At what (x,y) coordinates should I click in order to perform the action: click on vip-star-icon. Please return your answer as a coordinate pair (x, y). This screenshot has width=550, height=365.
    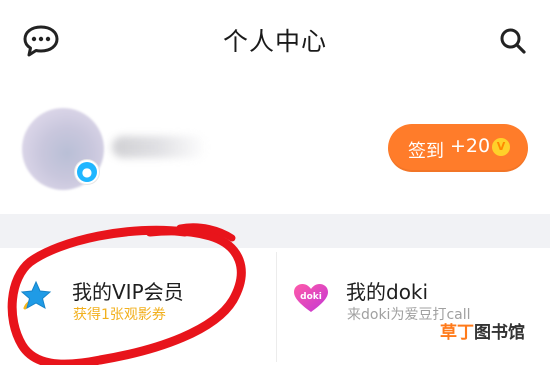
    Looking at the image, I should click on (36, 295).